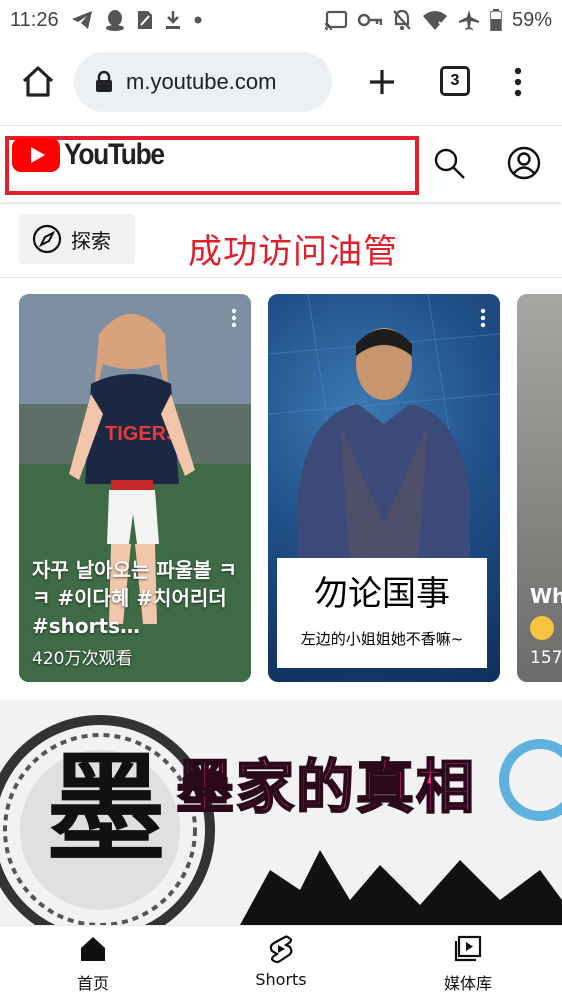 The image size is (562, 1000). I want to click on compass-icon, so click(47, 239).